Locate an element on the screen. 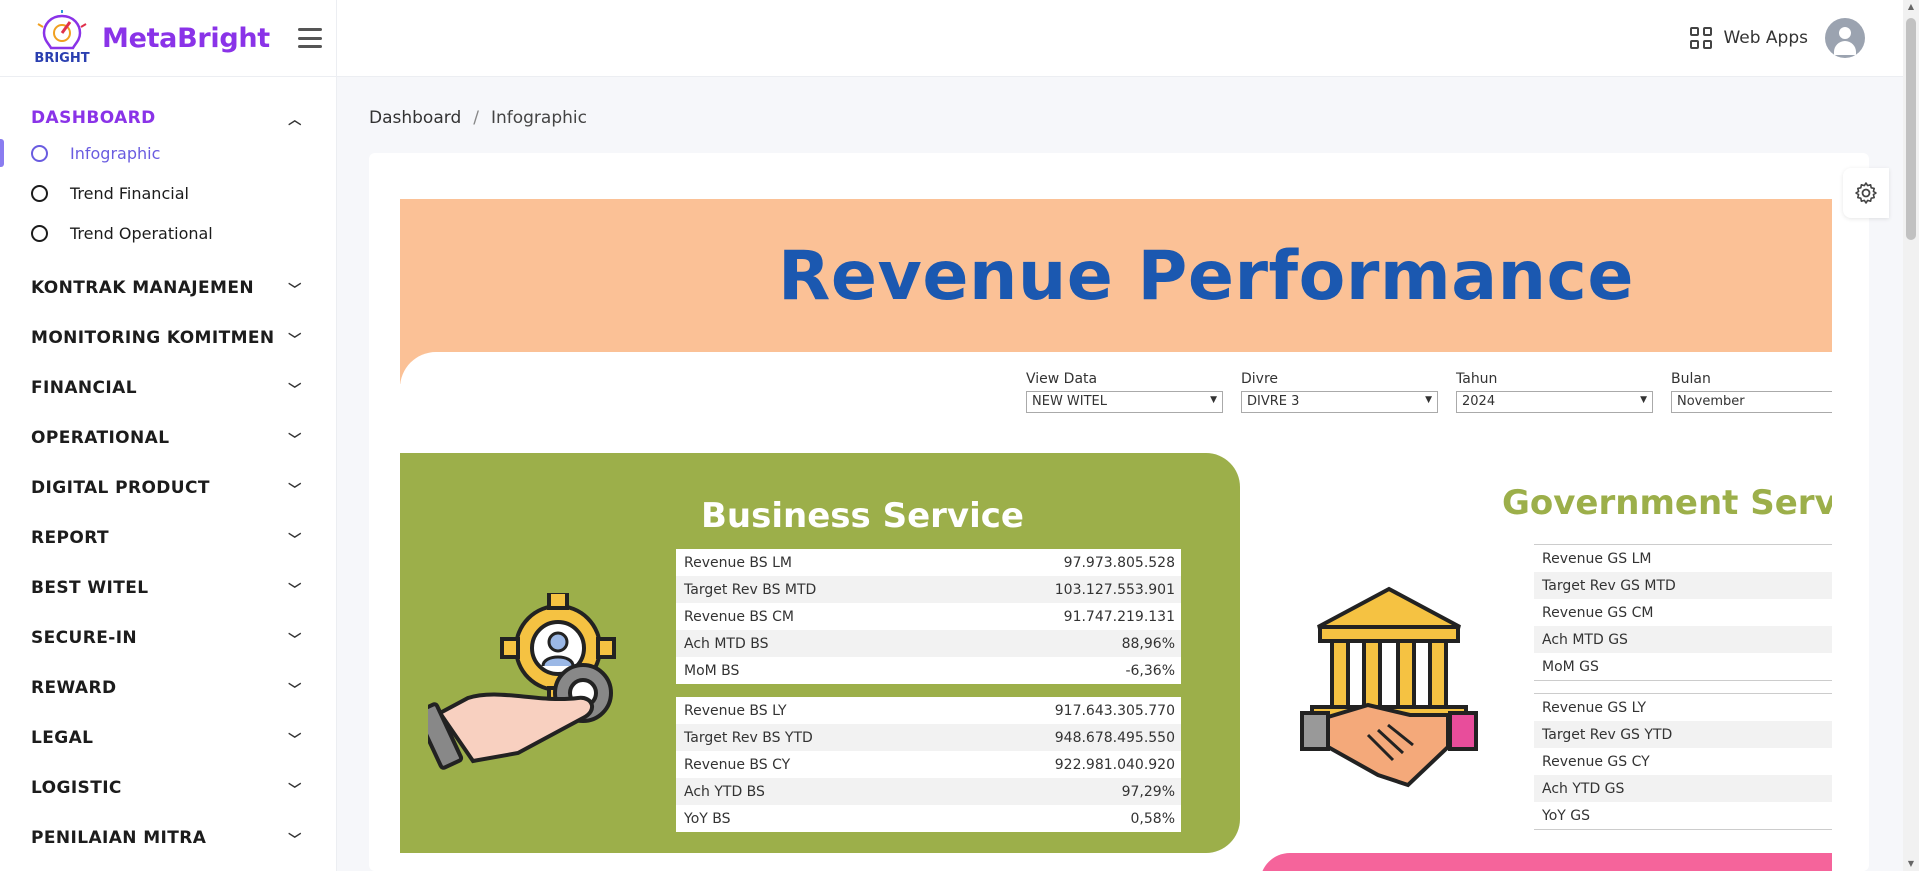  kpi-label: YoY BS is located at coordinates (707, 818).